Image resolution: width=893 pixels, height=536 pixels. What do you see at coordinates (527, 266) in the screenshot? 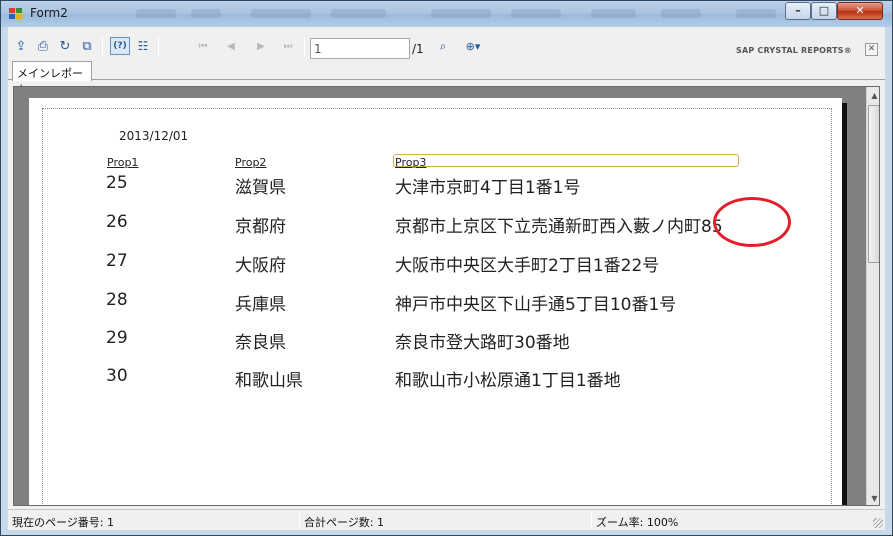
I see `cell-prop3: 大阪市中央区大手町2丁目1番22号` at bounding box center [527, 266].